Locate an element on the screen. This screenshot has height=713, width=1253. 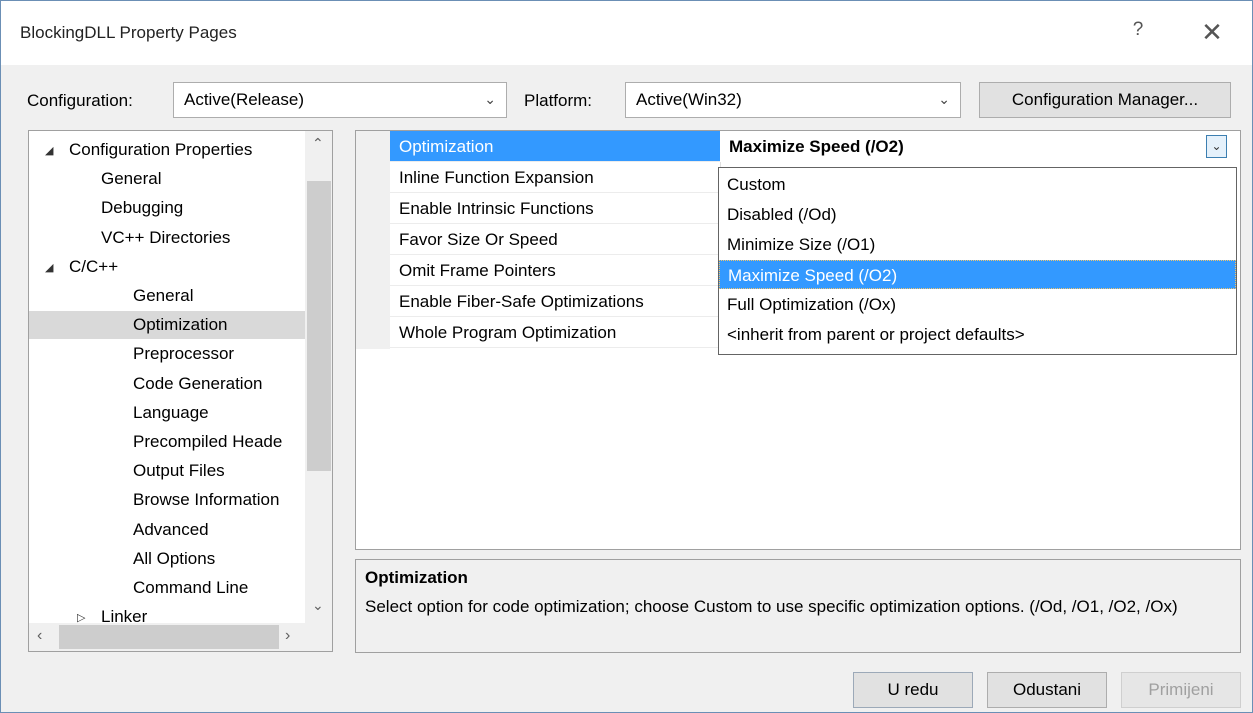
tree-item: Command Line is located at coordinates (167, 588).